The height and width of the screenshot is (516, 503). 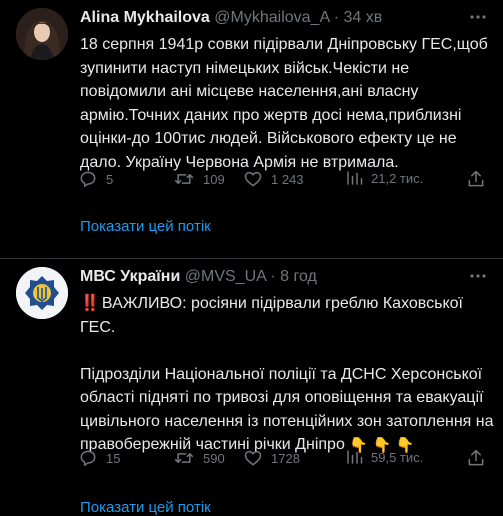 I want to click on reply-count: 5, so click(x=110, y=179).